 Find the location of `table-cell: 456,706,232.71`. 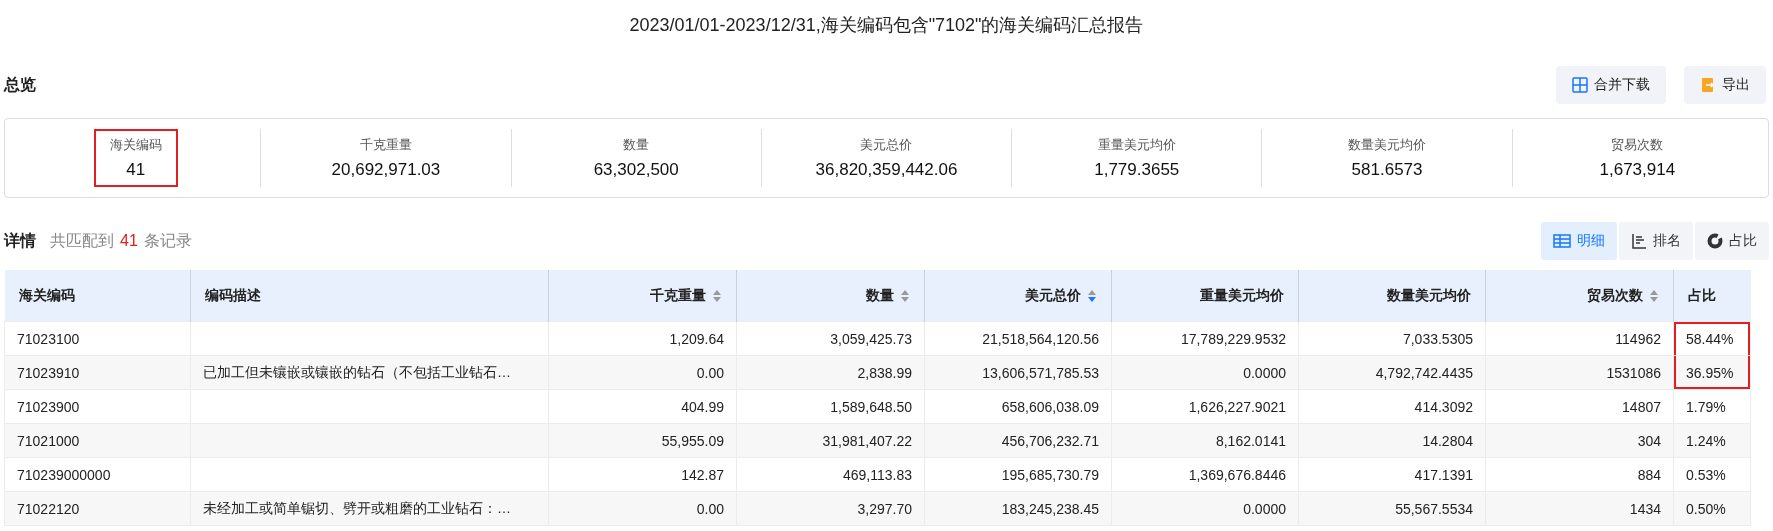

table-cell: 456,706,232.71 is located at coordinates (1018, 440).